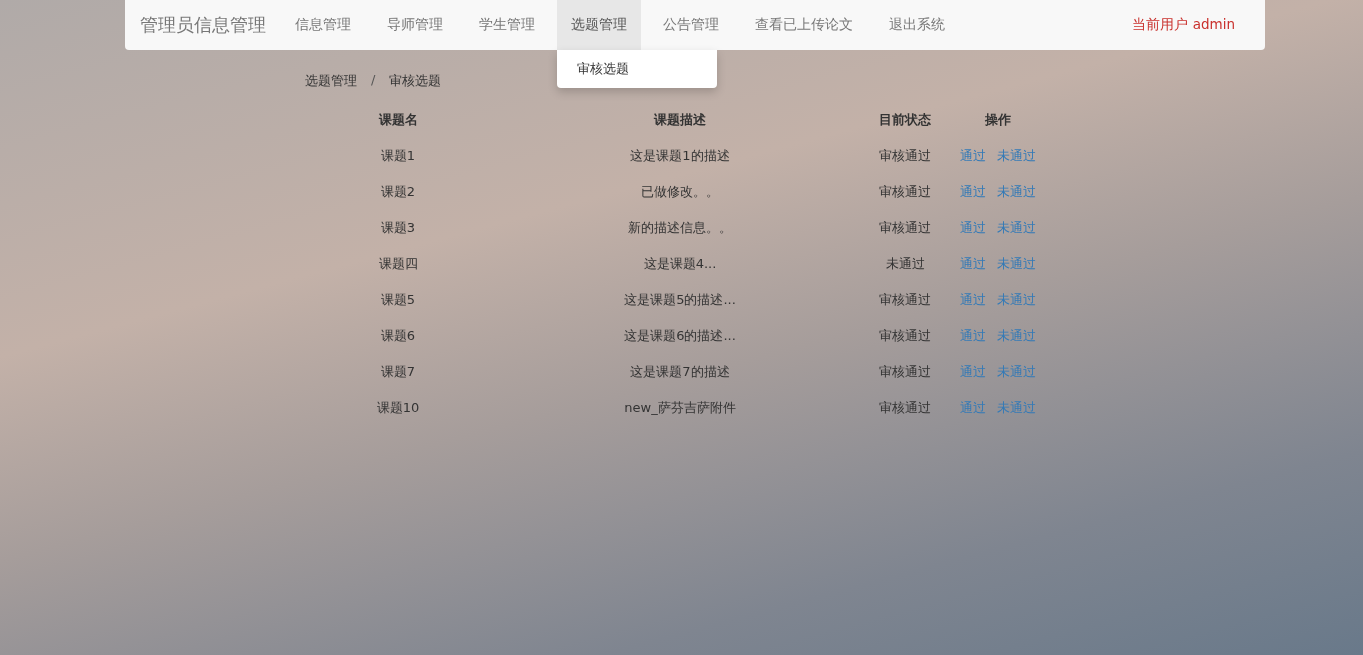  Describe the element at coordinates (398, 156) in the screenshot. I see `table-cell-text: 课题1` at that location.